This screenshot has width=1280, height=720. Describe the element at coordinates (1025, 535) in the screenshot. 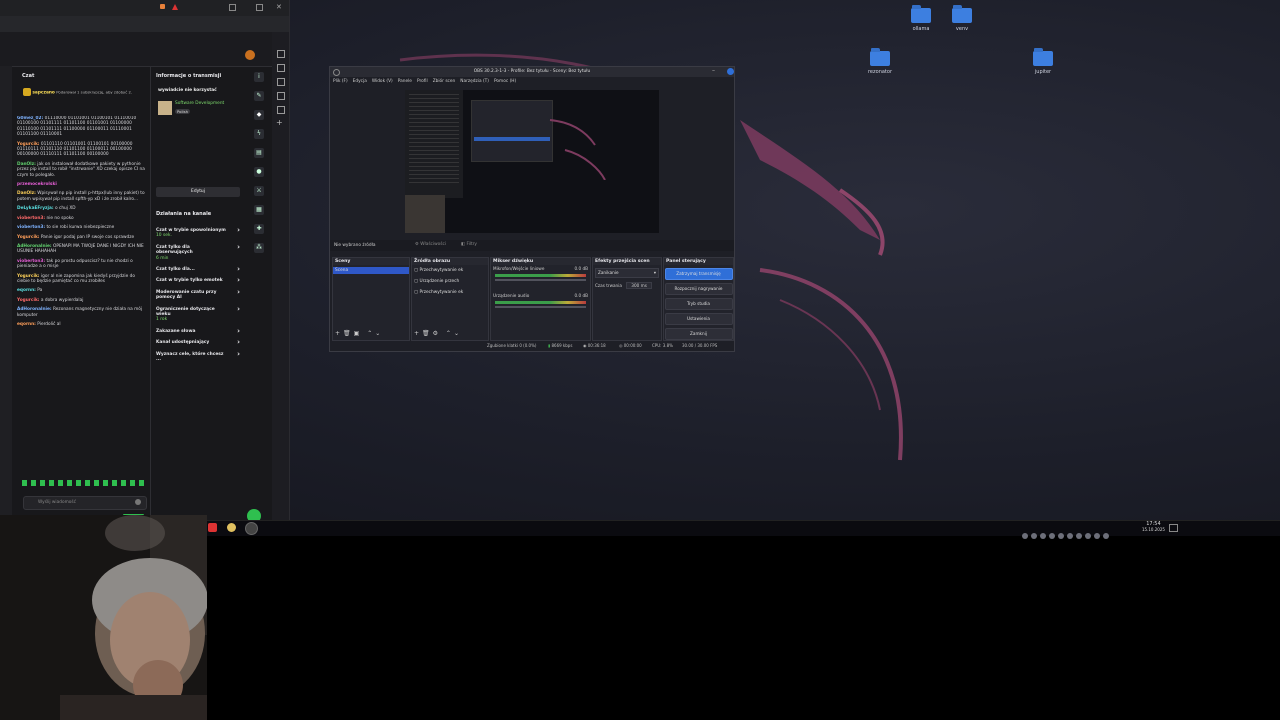

I see `network-icon` at that location.